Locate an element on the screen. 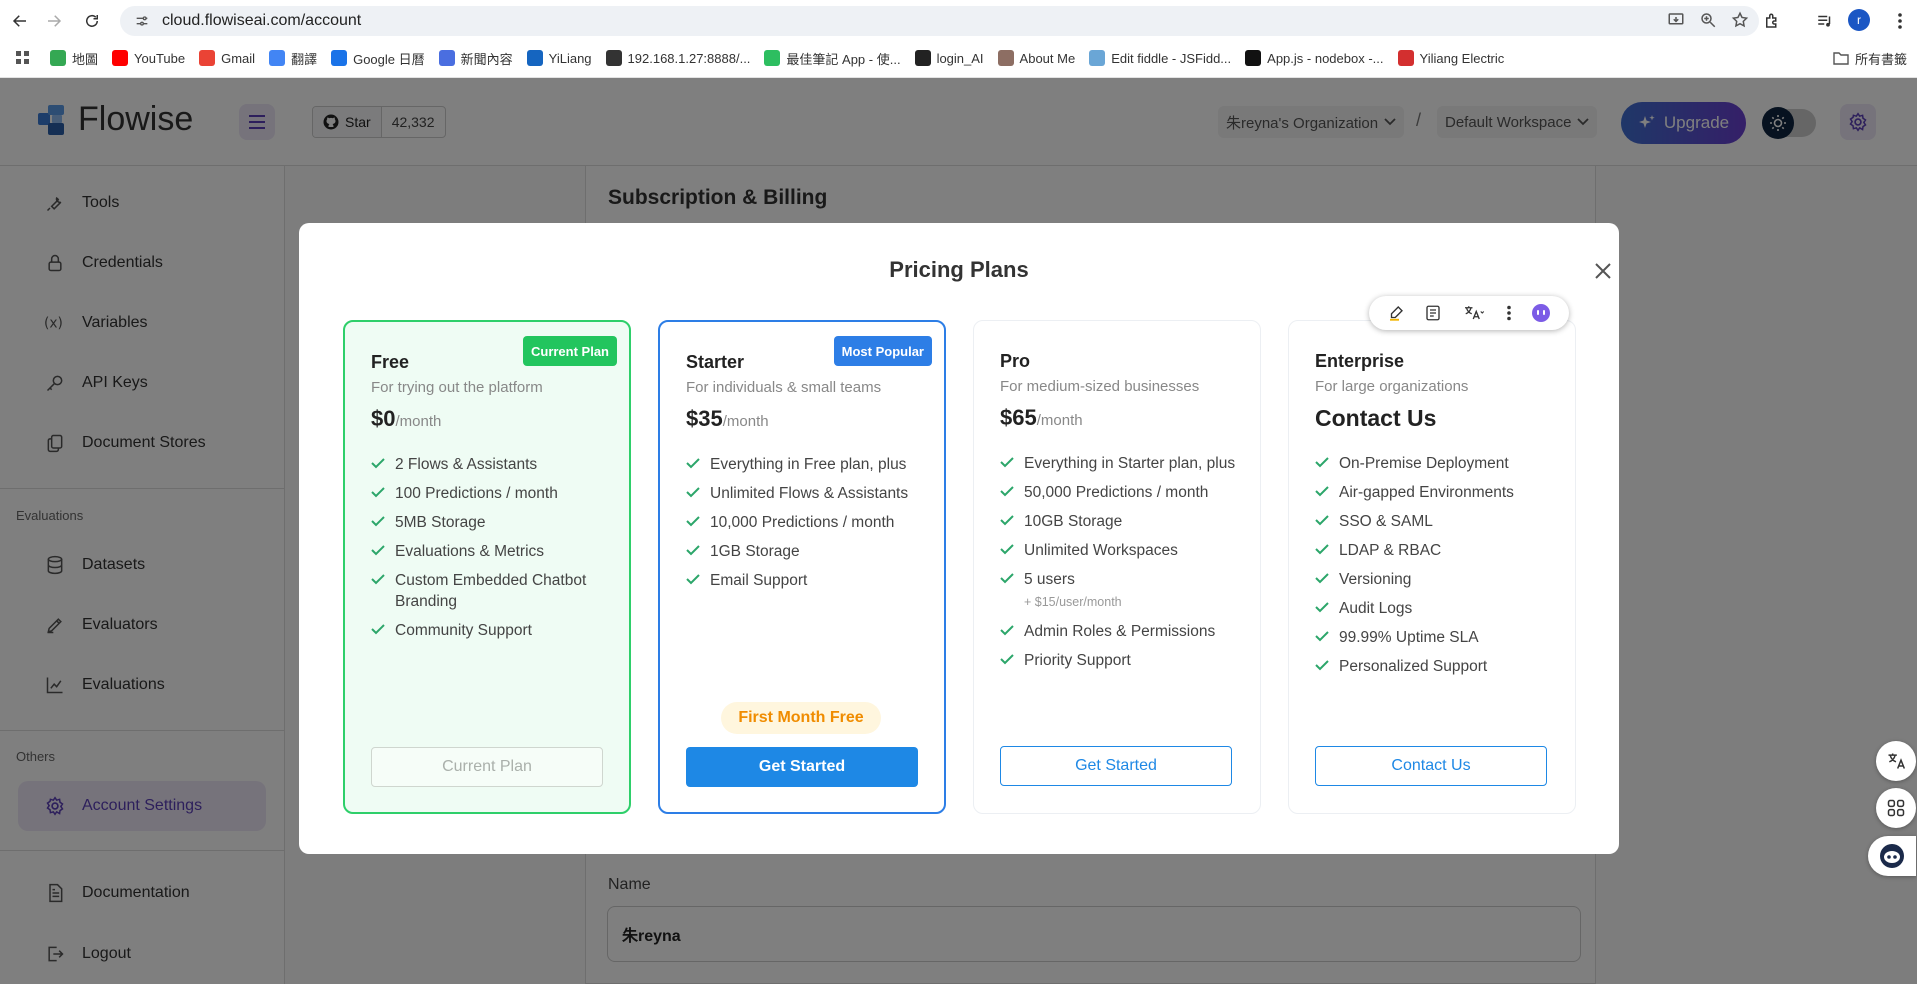 The width and height of the screenshot is (1917, 984). floating-apps-button is located at coordinates (1896, 808).